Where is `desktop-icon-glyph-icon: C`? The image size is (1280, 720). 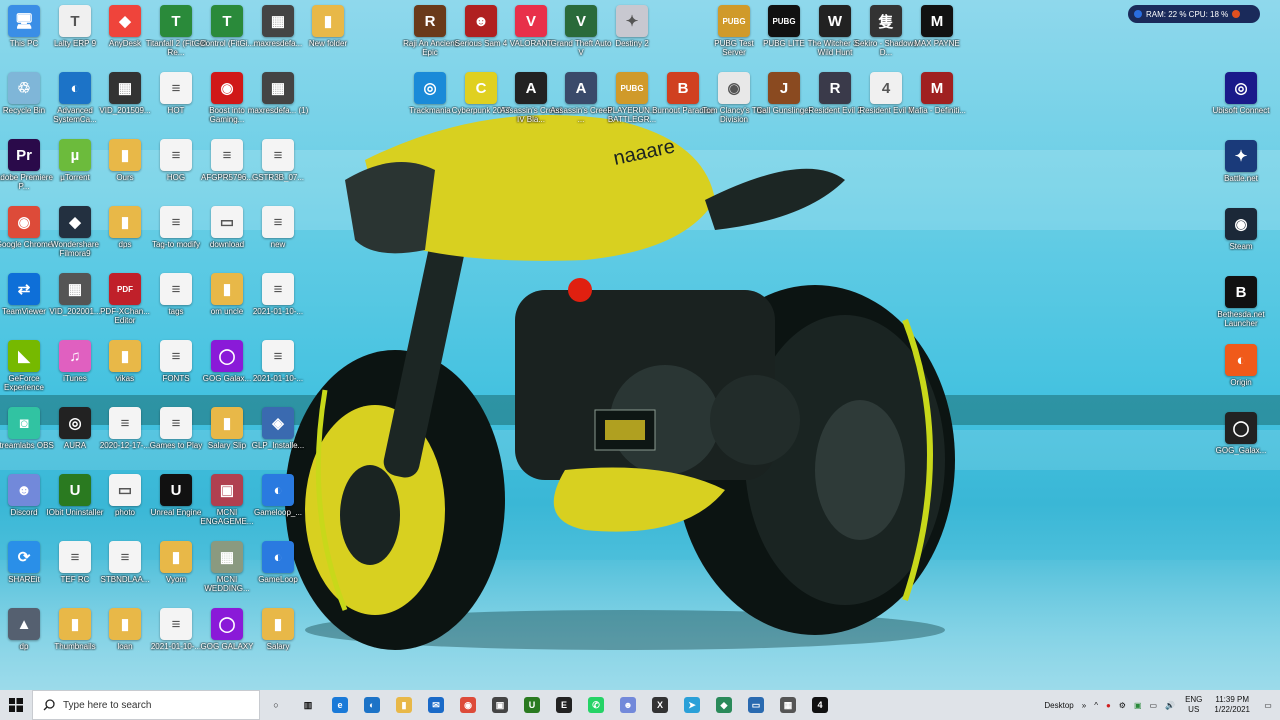
desktop-icon-glyph-icon: C is located at coordinates (481, 88).